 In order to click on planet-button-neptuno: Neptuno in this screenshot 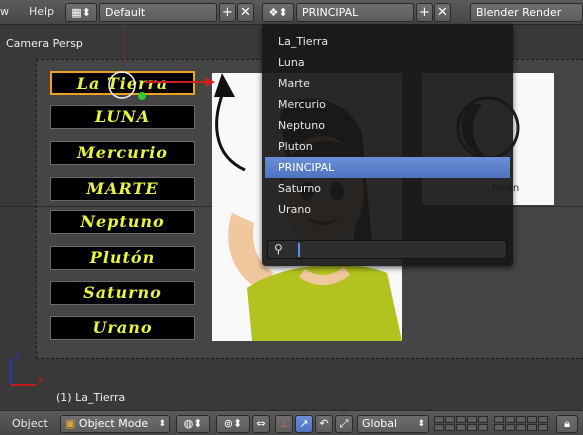, I will do `click(122, 222)`.